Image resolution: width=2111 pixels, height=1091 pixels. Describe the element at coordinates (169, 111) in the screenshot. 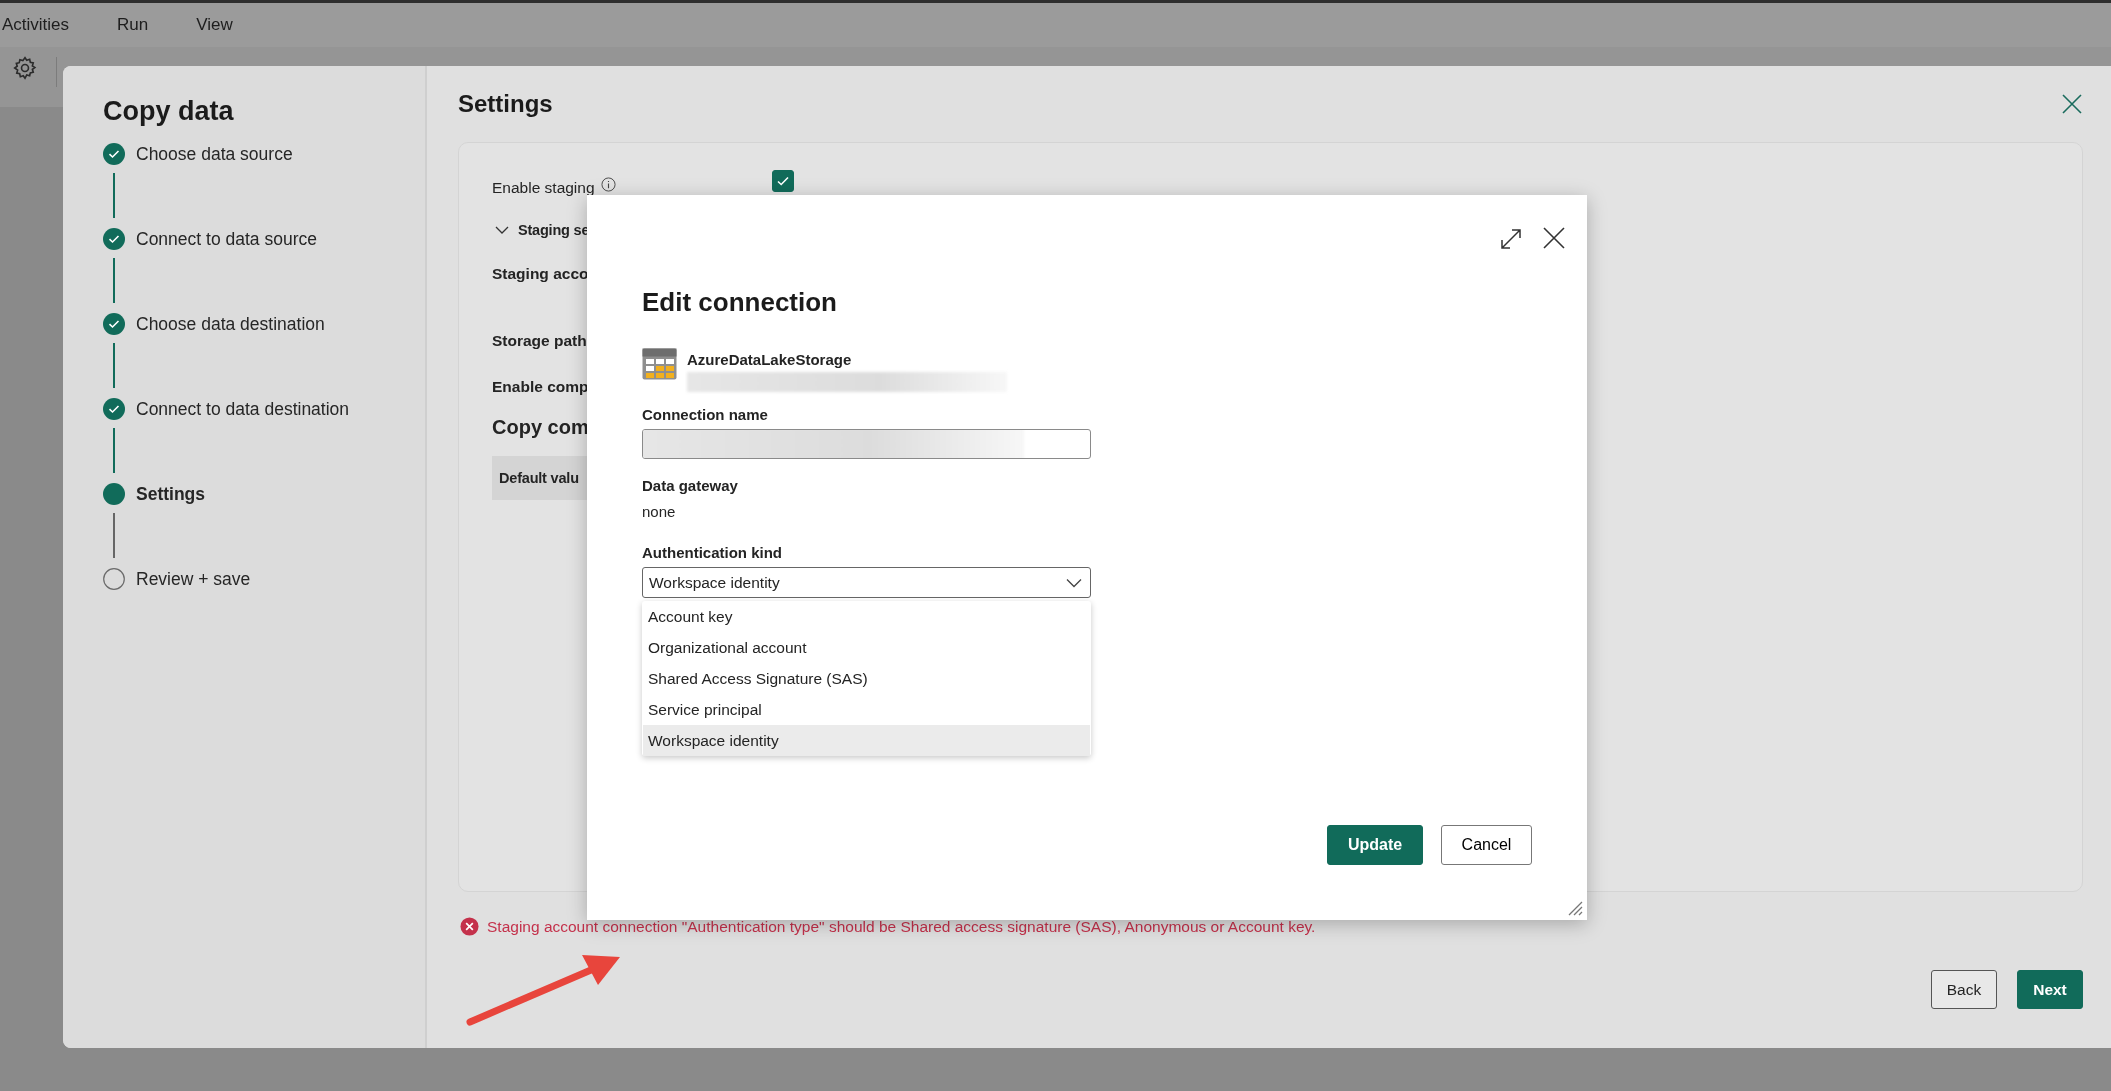

I see `wizard-title: Copy data` at that location.